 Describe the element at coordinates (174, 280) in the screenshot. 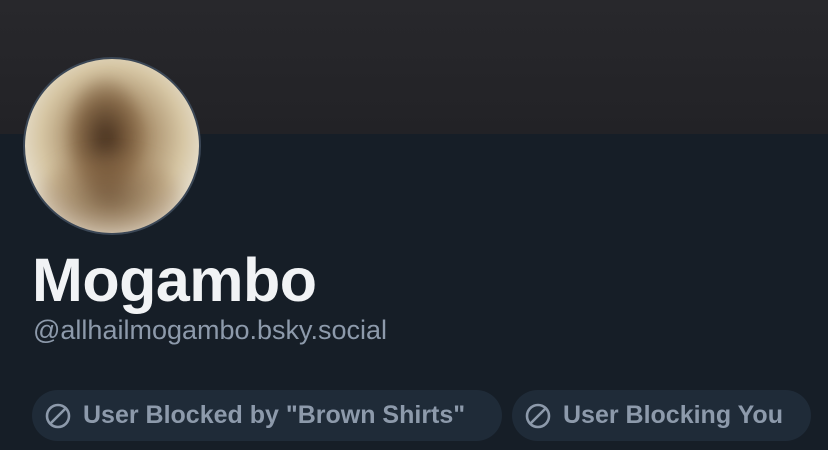

I see `profile-display-name: Mogambo` at that location.